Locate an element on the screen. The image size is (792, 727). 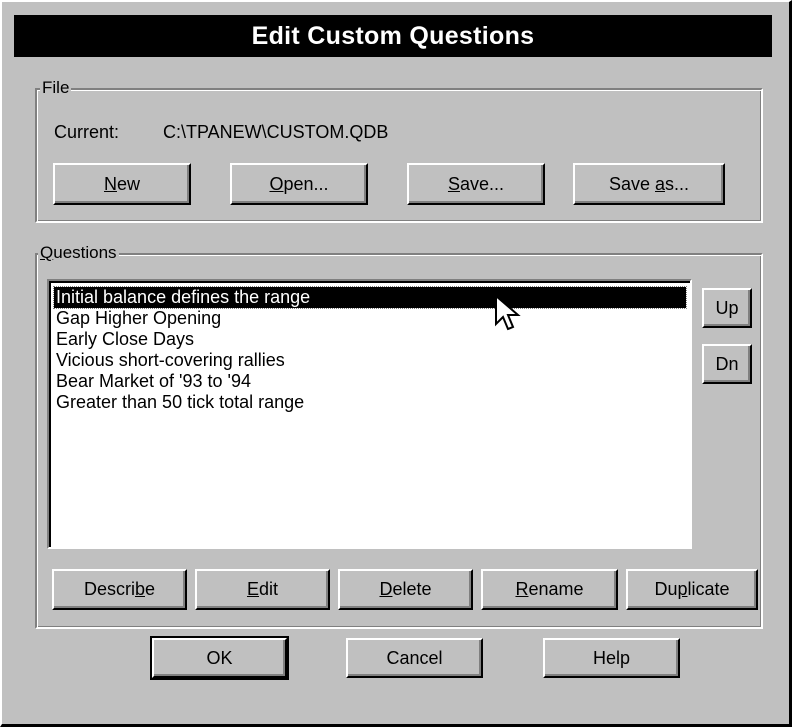
dialog-title-bar: Edit Custom Questions is located at coordinates (393, 36).